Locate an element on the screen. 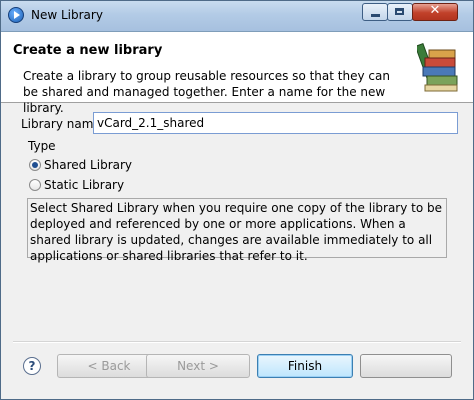 The image size is (474, 400). library-name-input is located at coordinates (275, 123).